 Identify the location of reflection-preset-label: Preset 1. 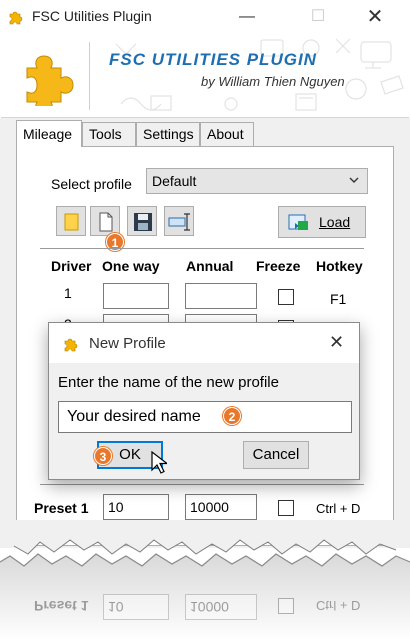
(61, 606).